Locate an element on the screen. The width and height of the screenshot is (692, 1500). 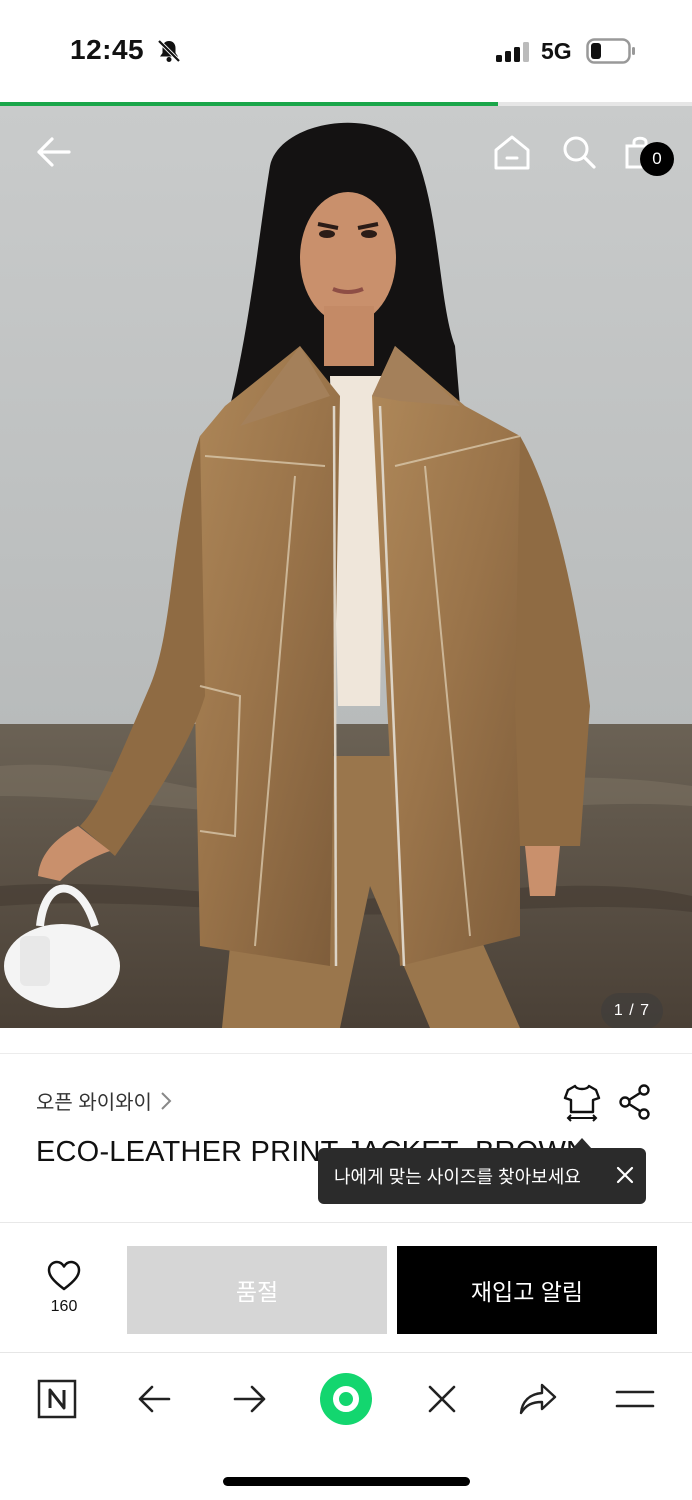
menu-icon is located at coordinates (635, 1399).